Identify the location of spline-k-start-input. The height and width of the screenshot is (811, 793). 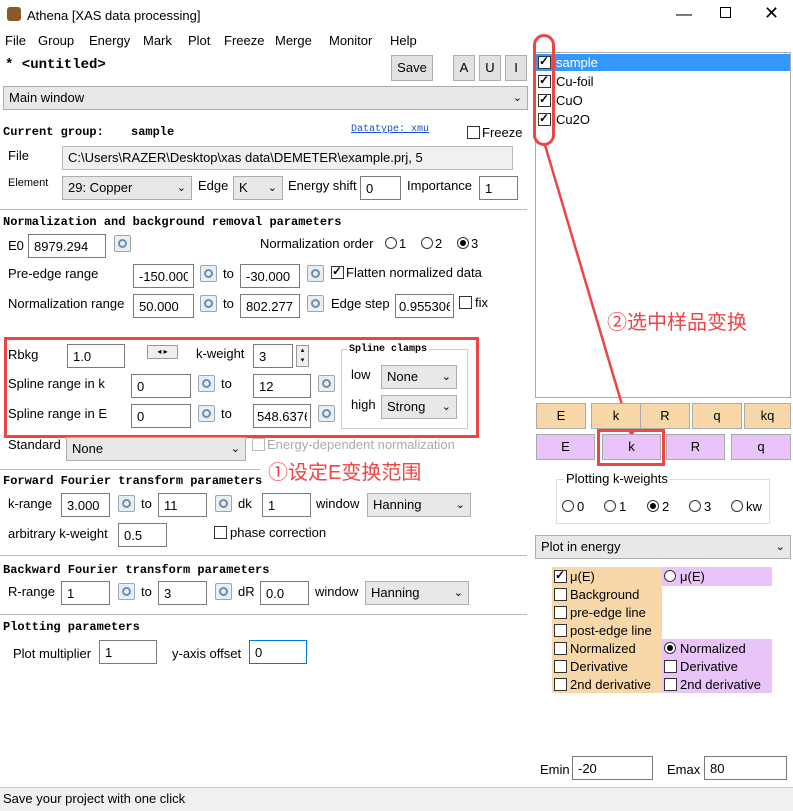
(161, 386).